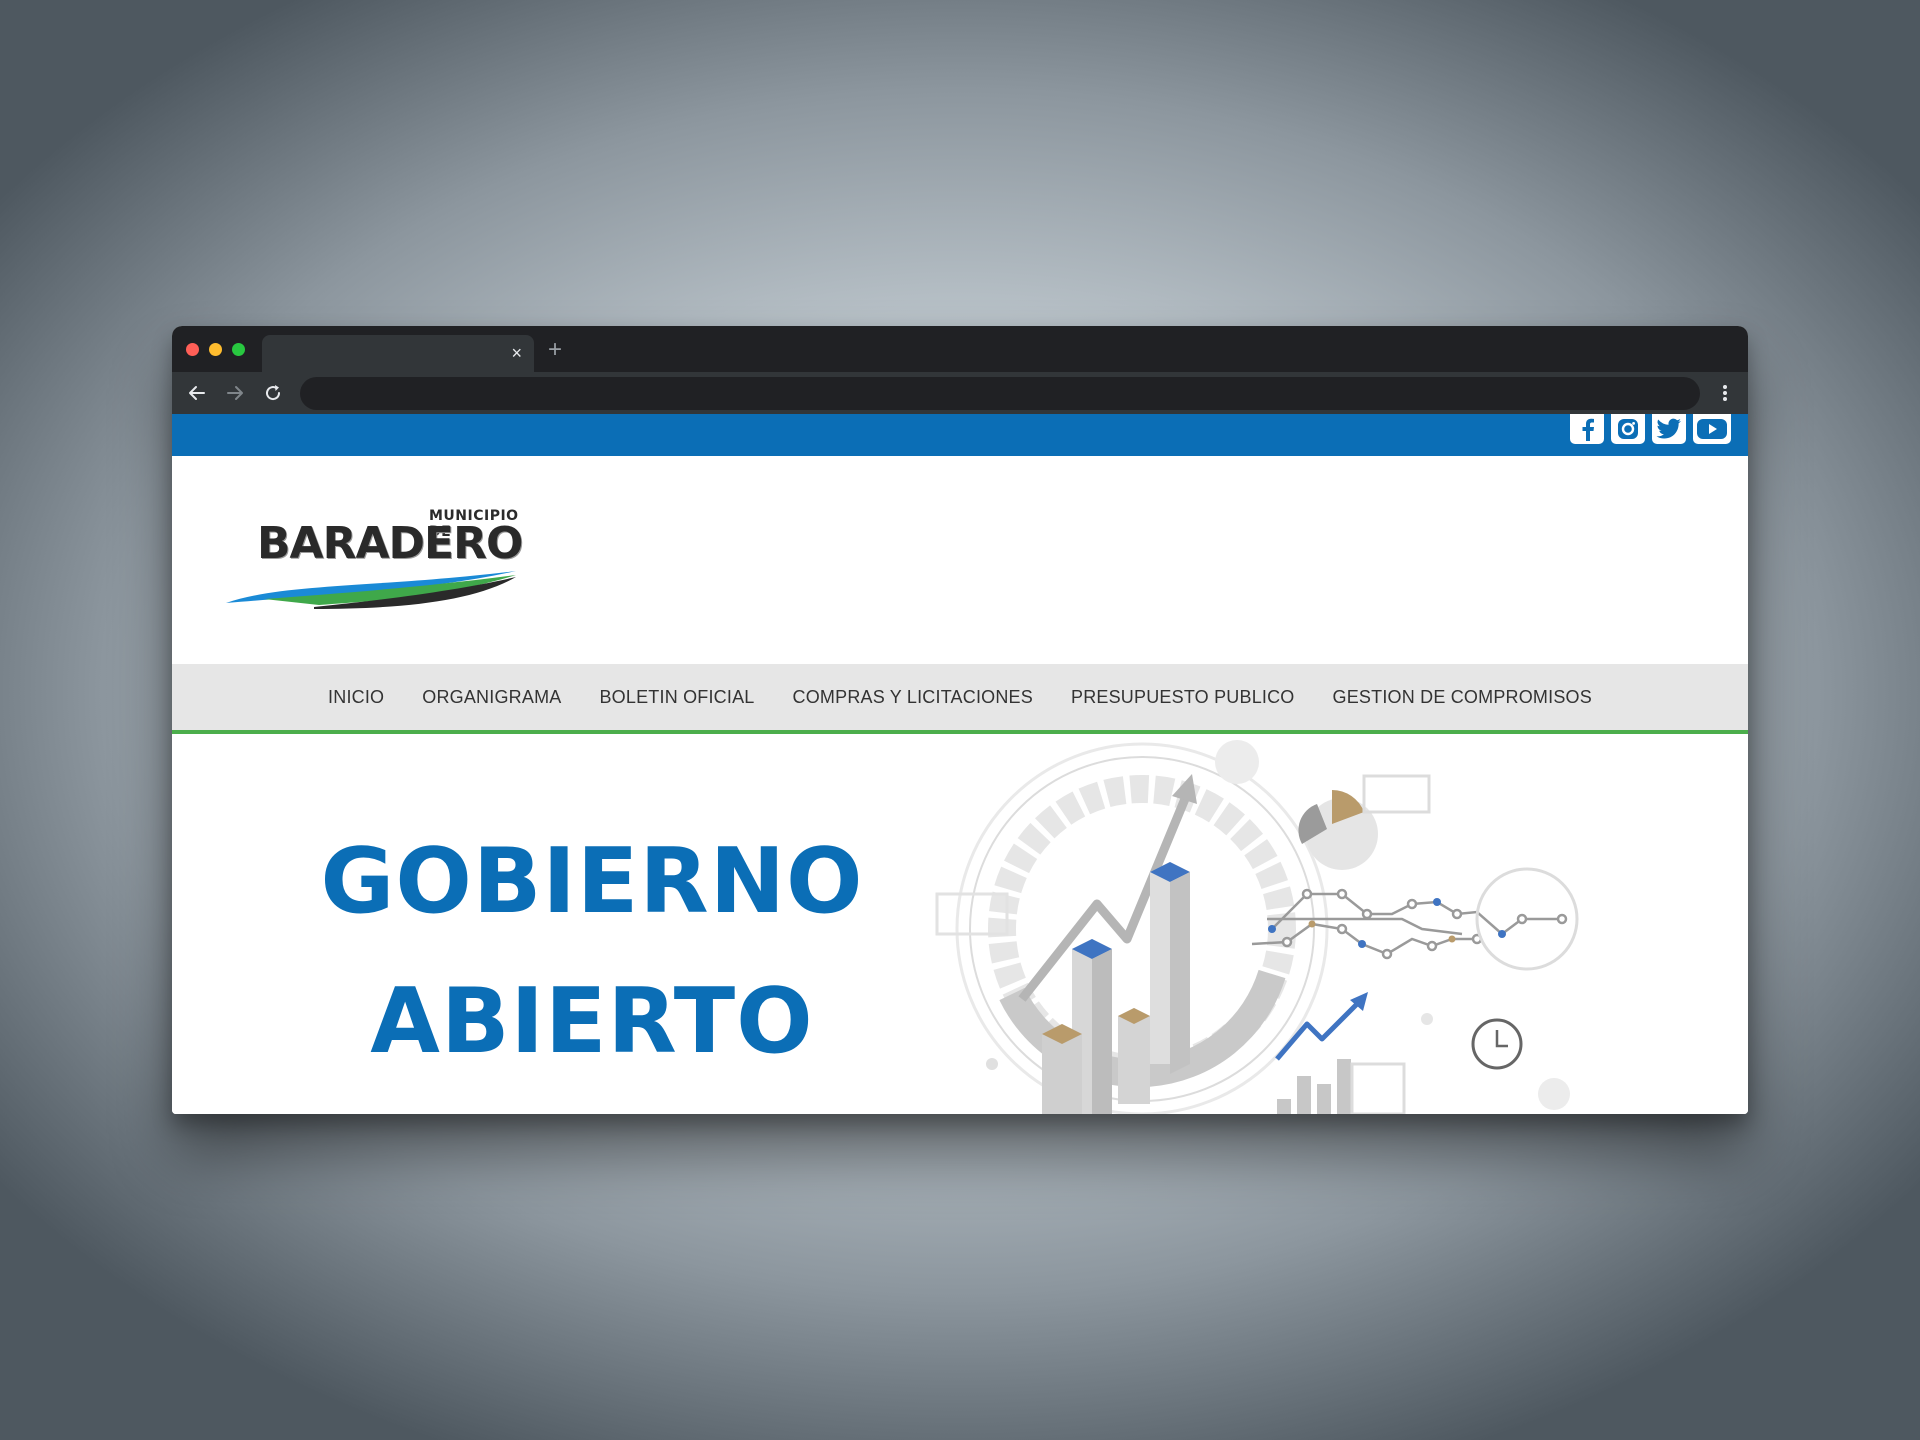 This screenshot has width=1920, height=1440. I want to click on logo-title: BARADERO, so click(390, 543).